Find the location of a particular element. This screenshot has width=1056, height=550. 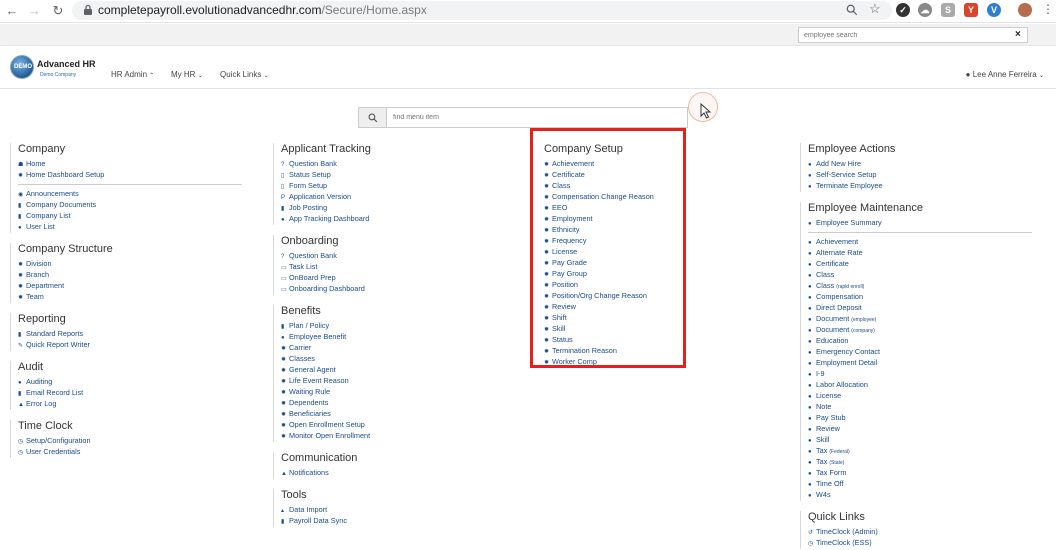

link-label: Branch is located at coordinates (38, 274).